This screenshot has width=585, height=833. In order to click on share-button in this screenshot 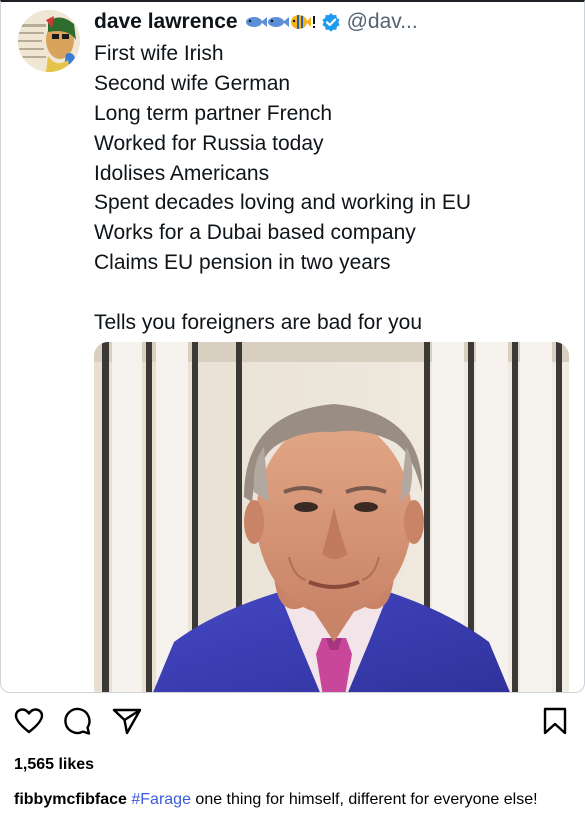, I will do `click(127, 721)`.